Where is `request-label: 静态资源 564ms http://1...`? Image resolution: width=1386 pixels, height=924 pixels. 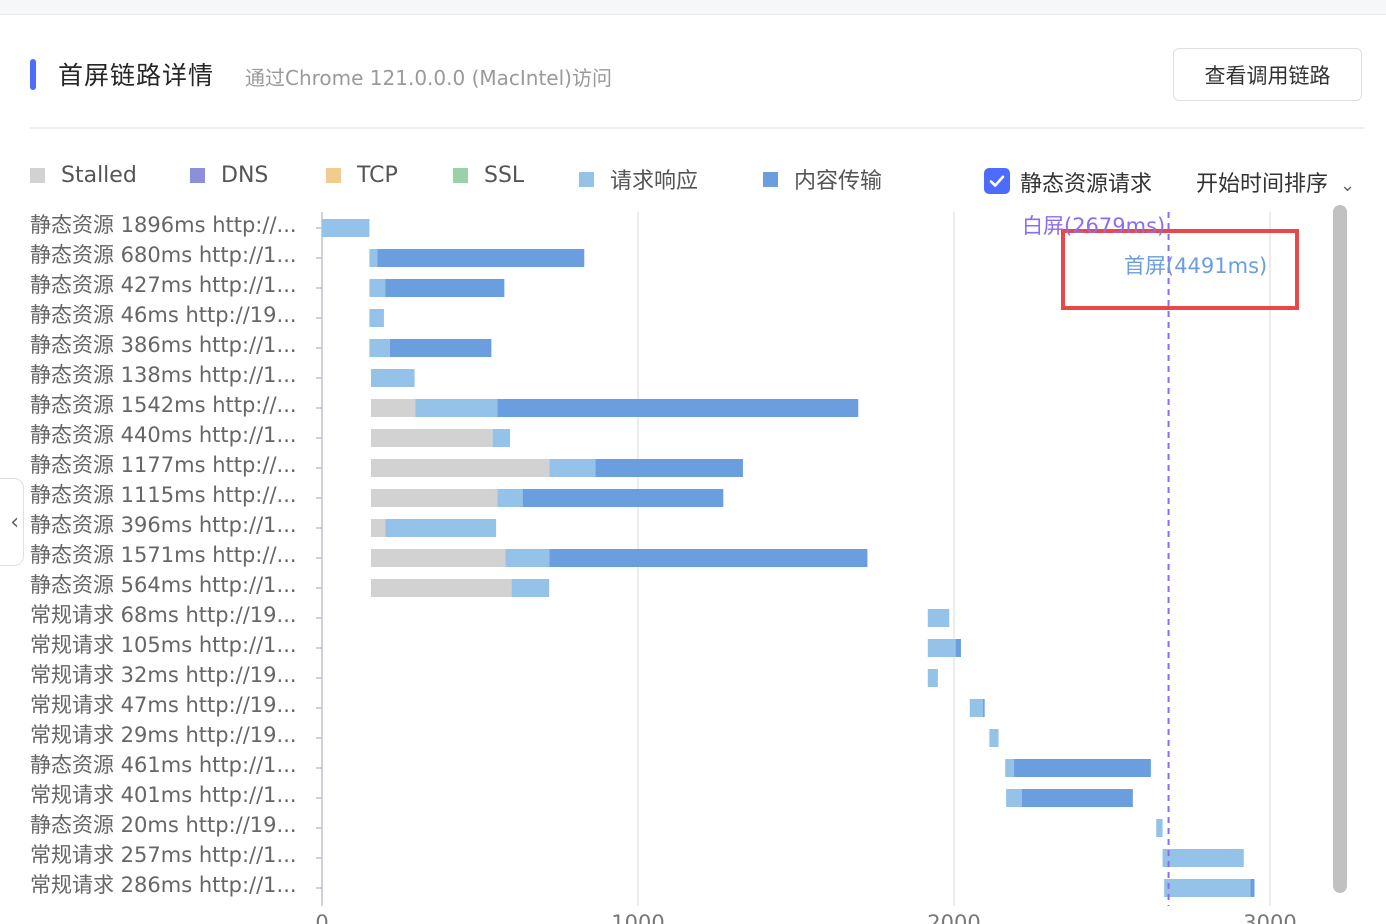 request-label: 静态资源 564ms http://1... is located at coordinates (170, 585).